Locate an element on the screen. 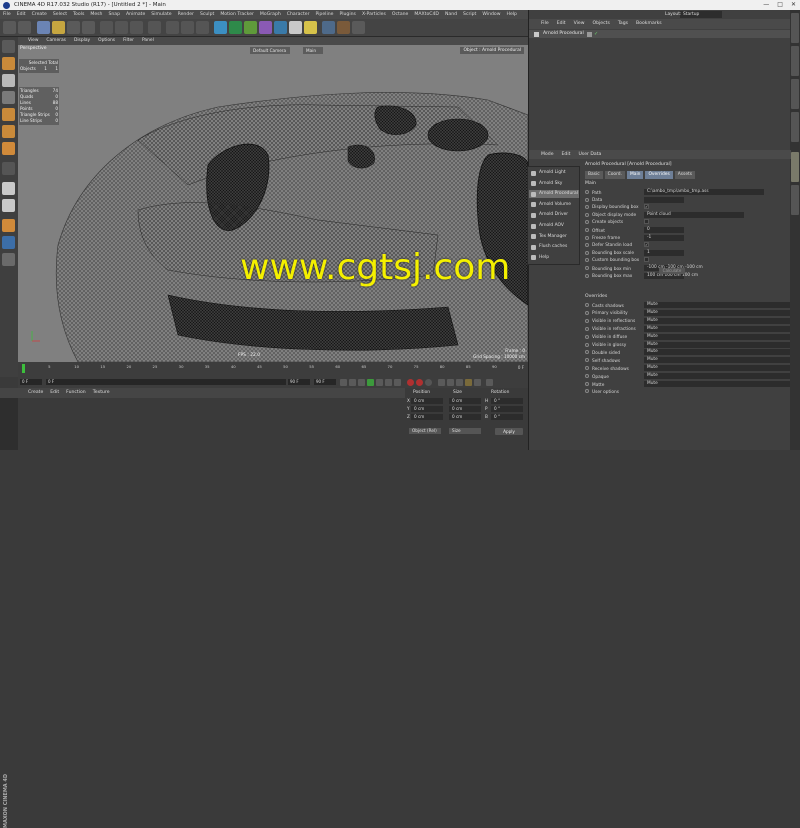 The height and width of the screenshot is (828, 800). material-manager-area is located at coordinates (211, 424).